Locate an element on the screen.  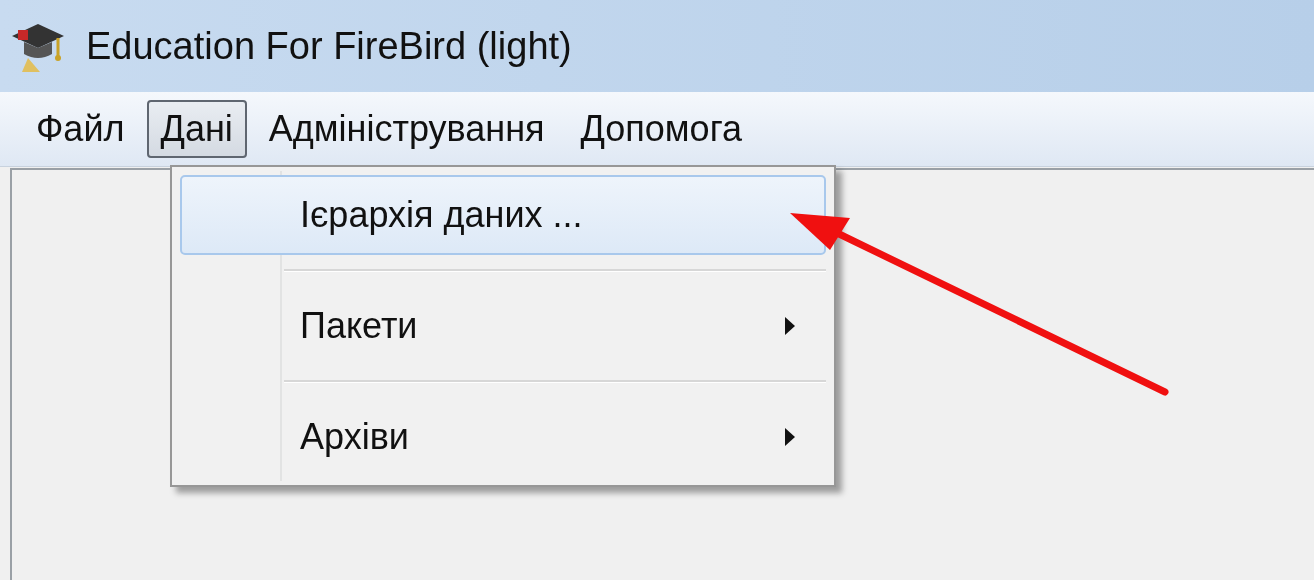
menu-item: Адміністрування is located at coordinates (406, 129).